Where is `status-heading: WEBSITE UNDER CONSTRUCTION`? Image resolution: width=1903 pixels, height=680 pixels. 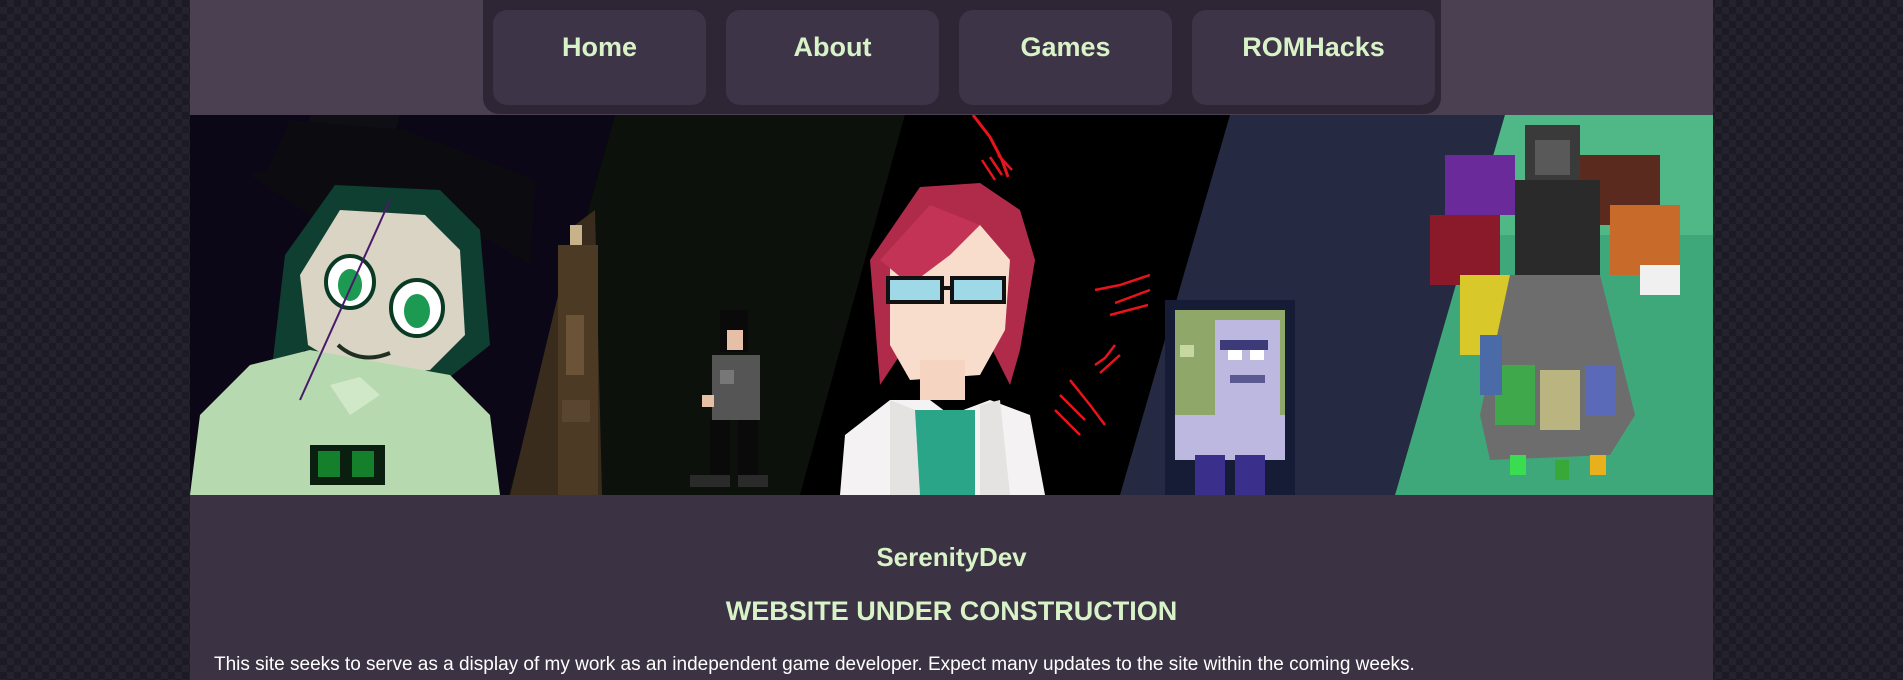
status-heading: WEBSITE UNDER CONSTRUCTION is located at coordinates (951, 611).